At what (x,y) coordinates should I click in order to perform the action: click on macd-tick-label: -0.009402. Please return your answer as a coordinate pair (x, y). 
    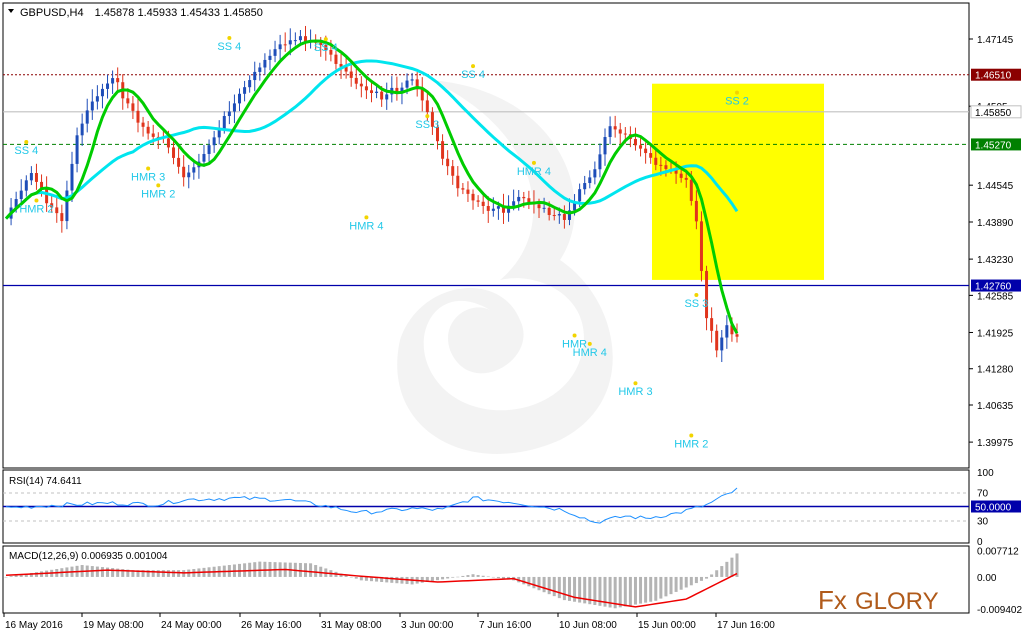
    Looking at the image, I should click on (999, 610).